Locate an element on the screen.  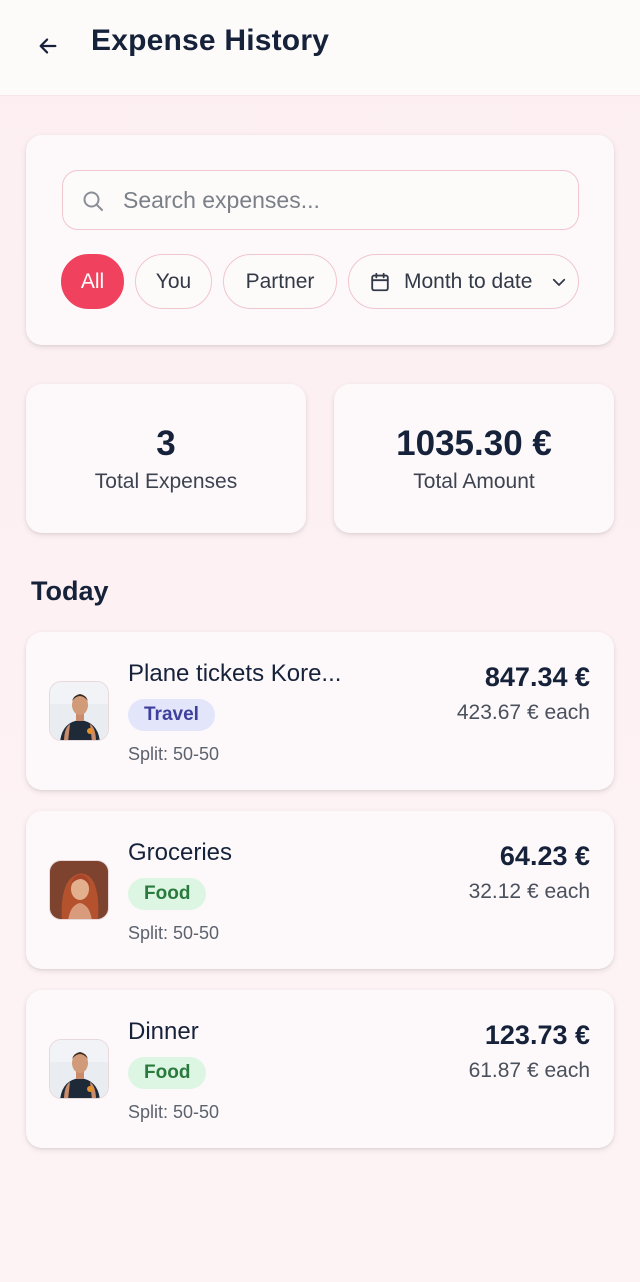
filter-chip-label: All is located at coordinates (92, 281).